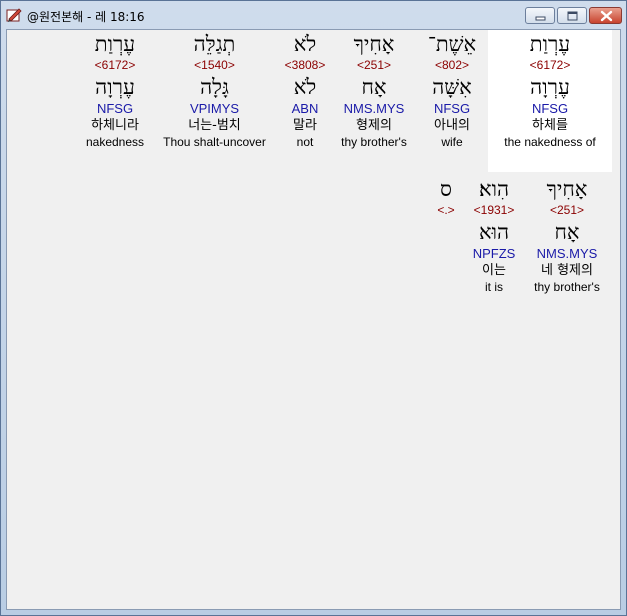 The width and height of the screenshot is (627, 616). Describe the element at coordinates (214, 142) in the screenshot. I see `english-gloss: Thou shalt-uncover` at that location.